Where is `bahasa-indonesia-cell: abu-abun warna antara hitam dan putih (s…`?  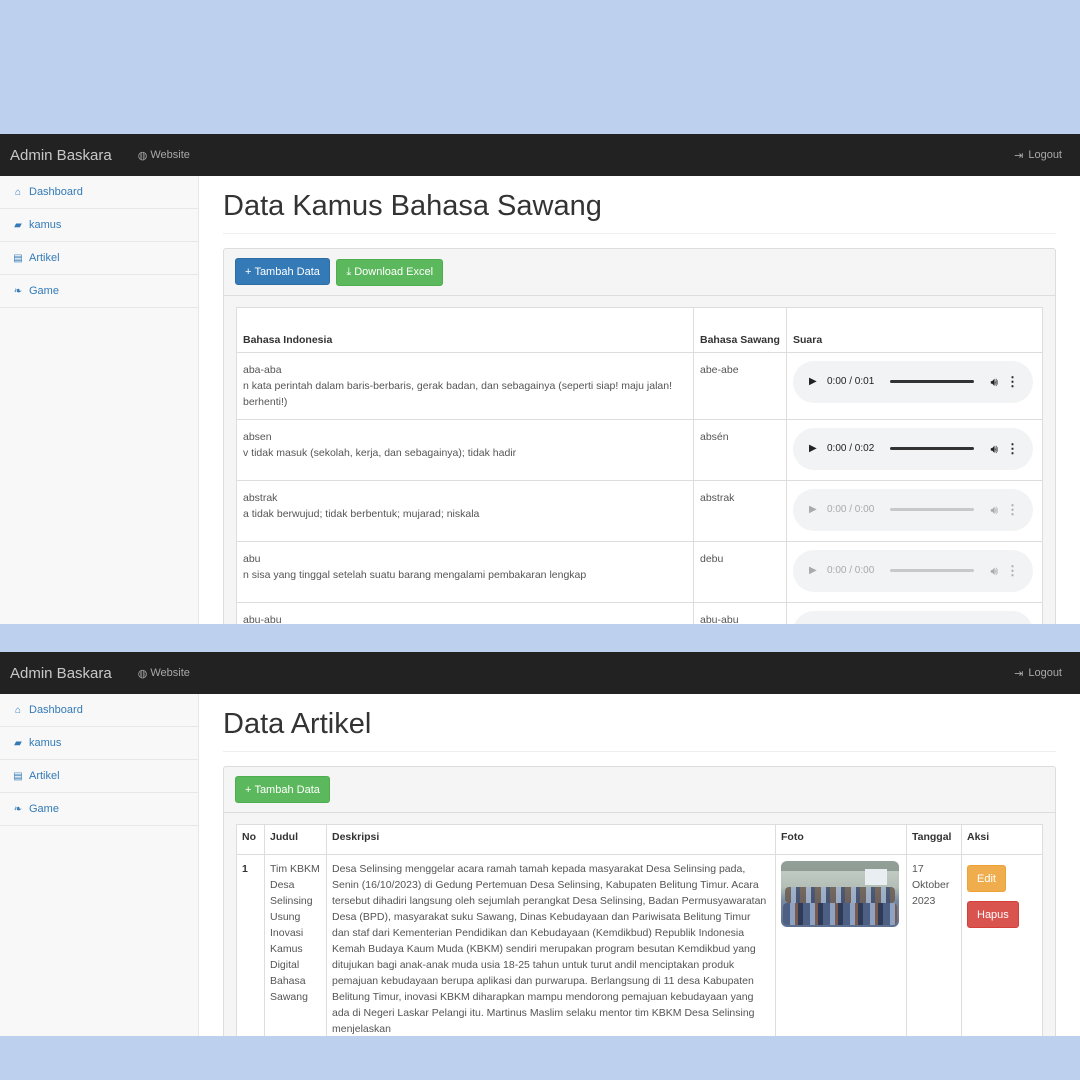
bahasa-indonesia-cell: abu-abun warna antara hitam dan putih (s… is located at coordinates (465, 613).